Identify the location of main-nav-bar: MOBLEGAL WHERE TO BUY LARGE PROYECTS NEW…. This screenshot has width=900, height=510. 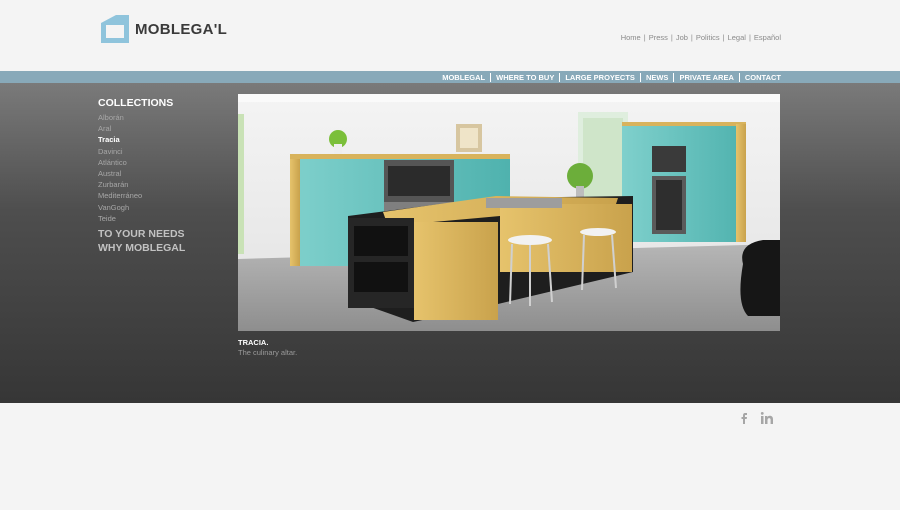
(450, 77).